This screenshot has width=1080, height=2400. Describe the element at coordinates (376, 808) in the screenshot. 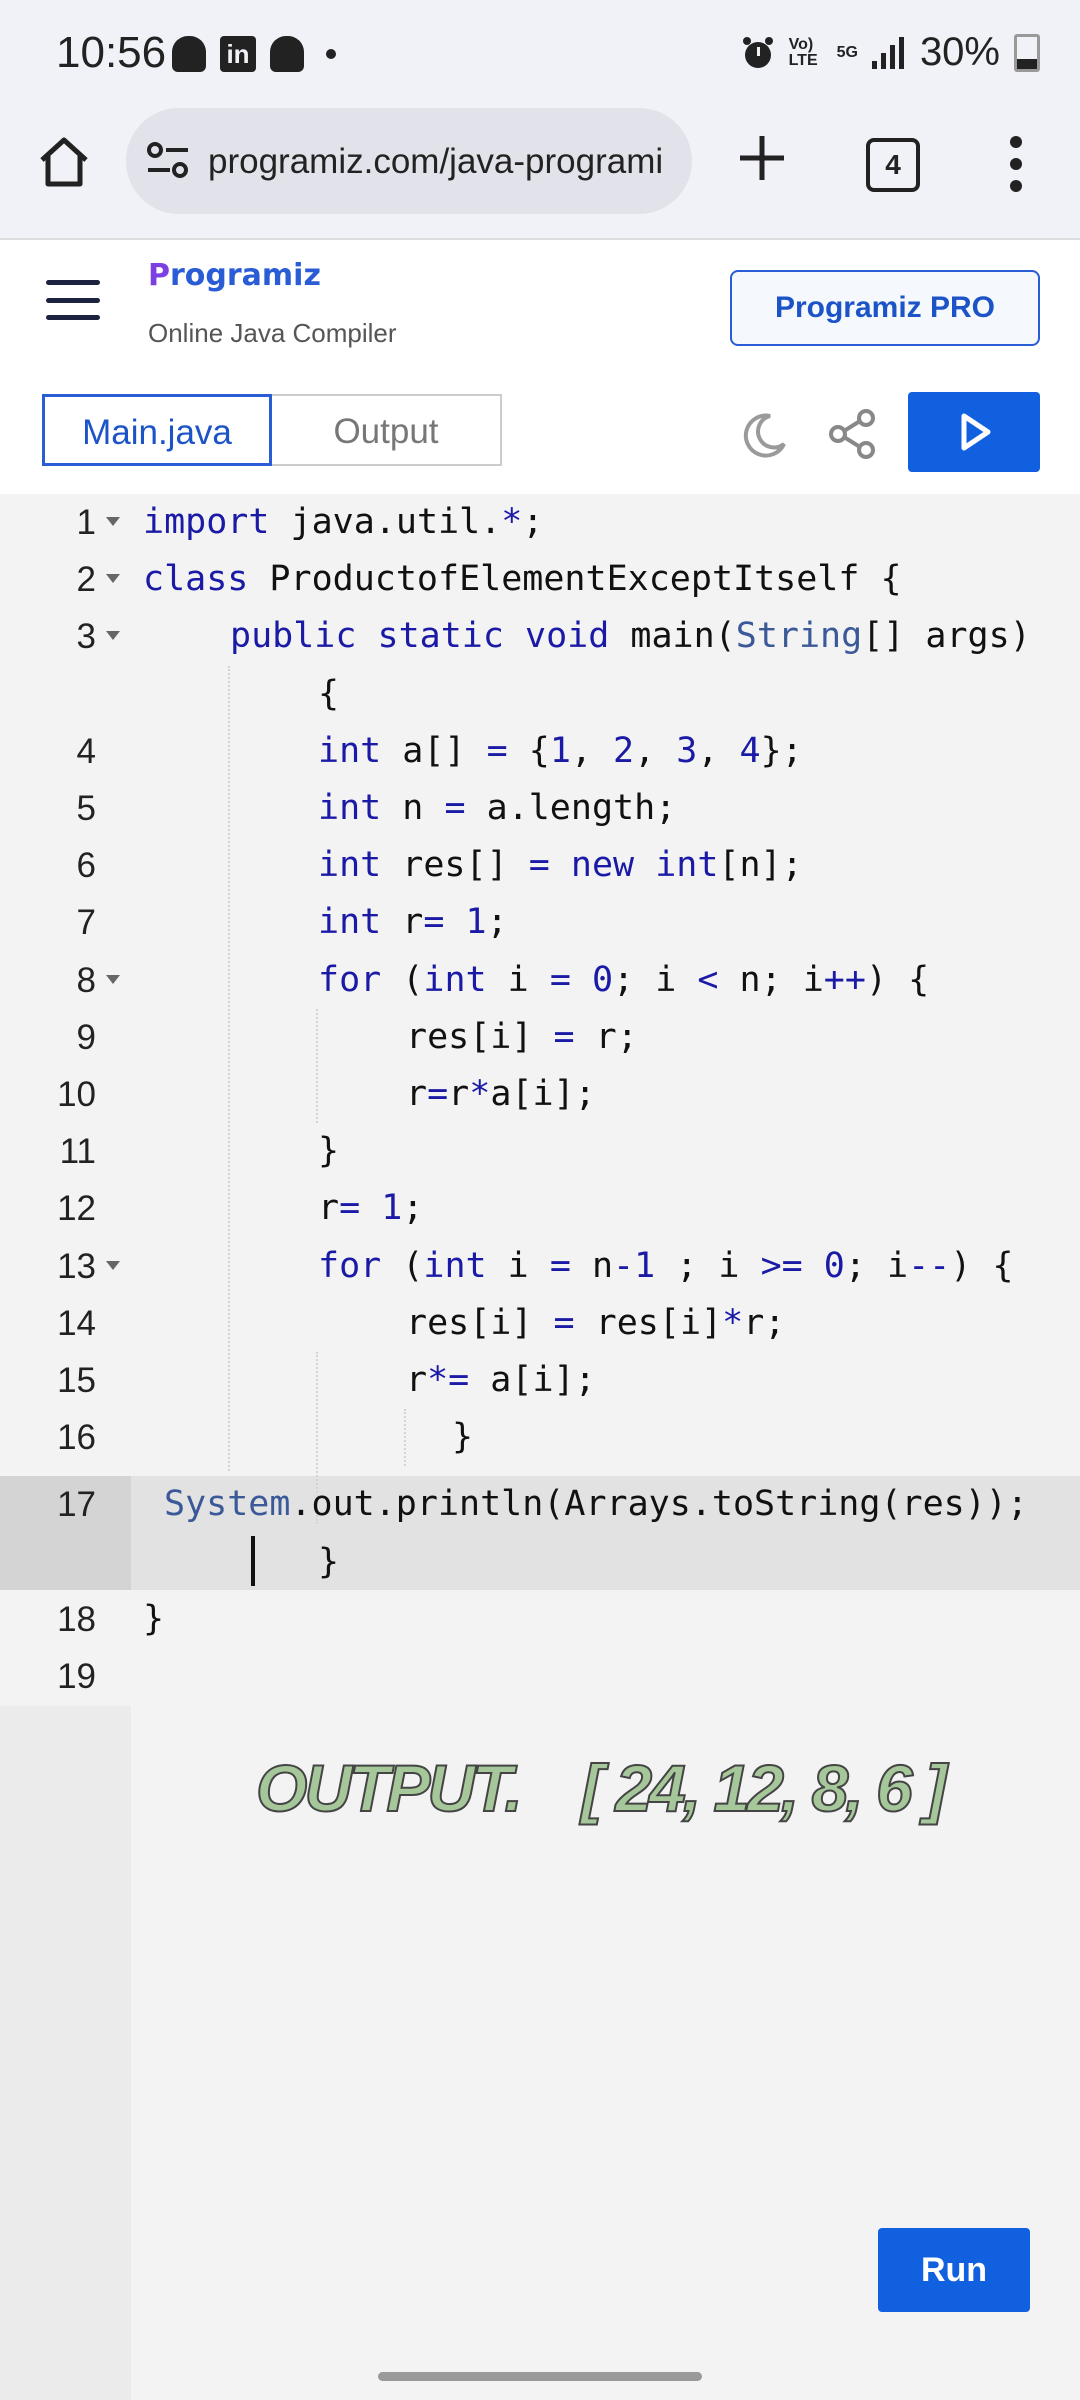

I see `code-line: 5 int n = a.length;` at that location.